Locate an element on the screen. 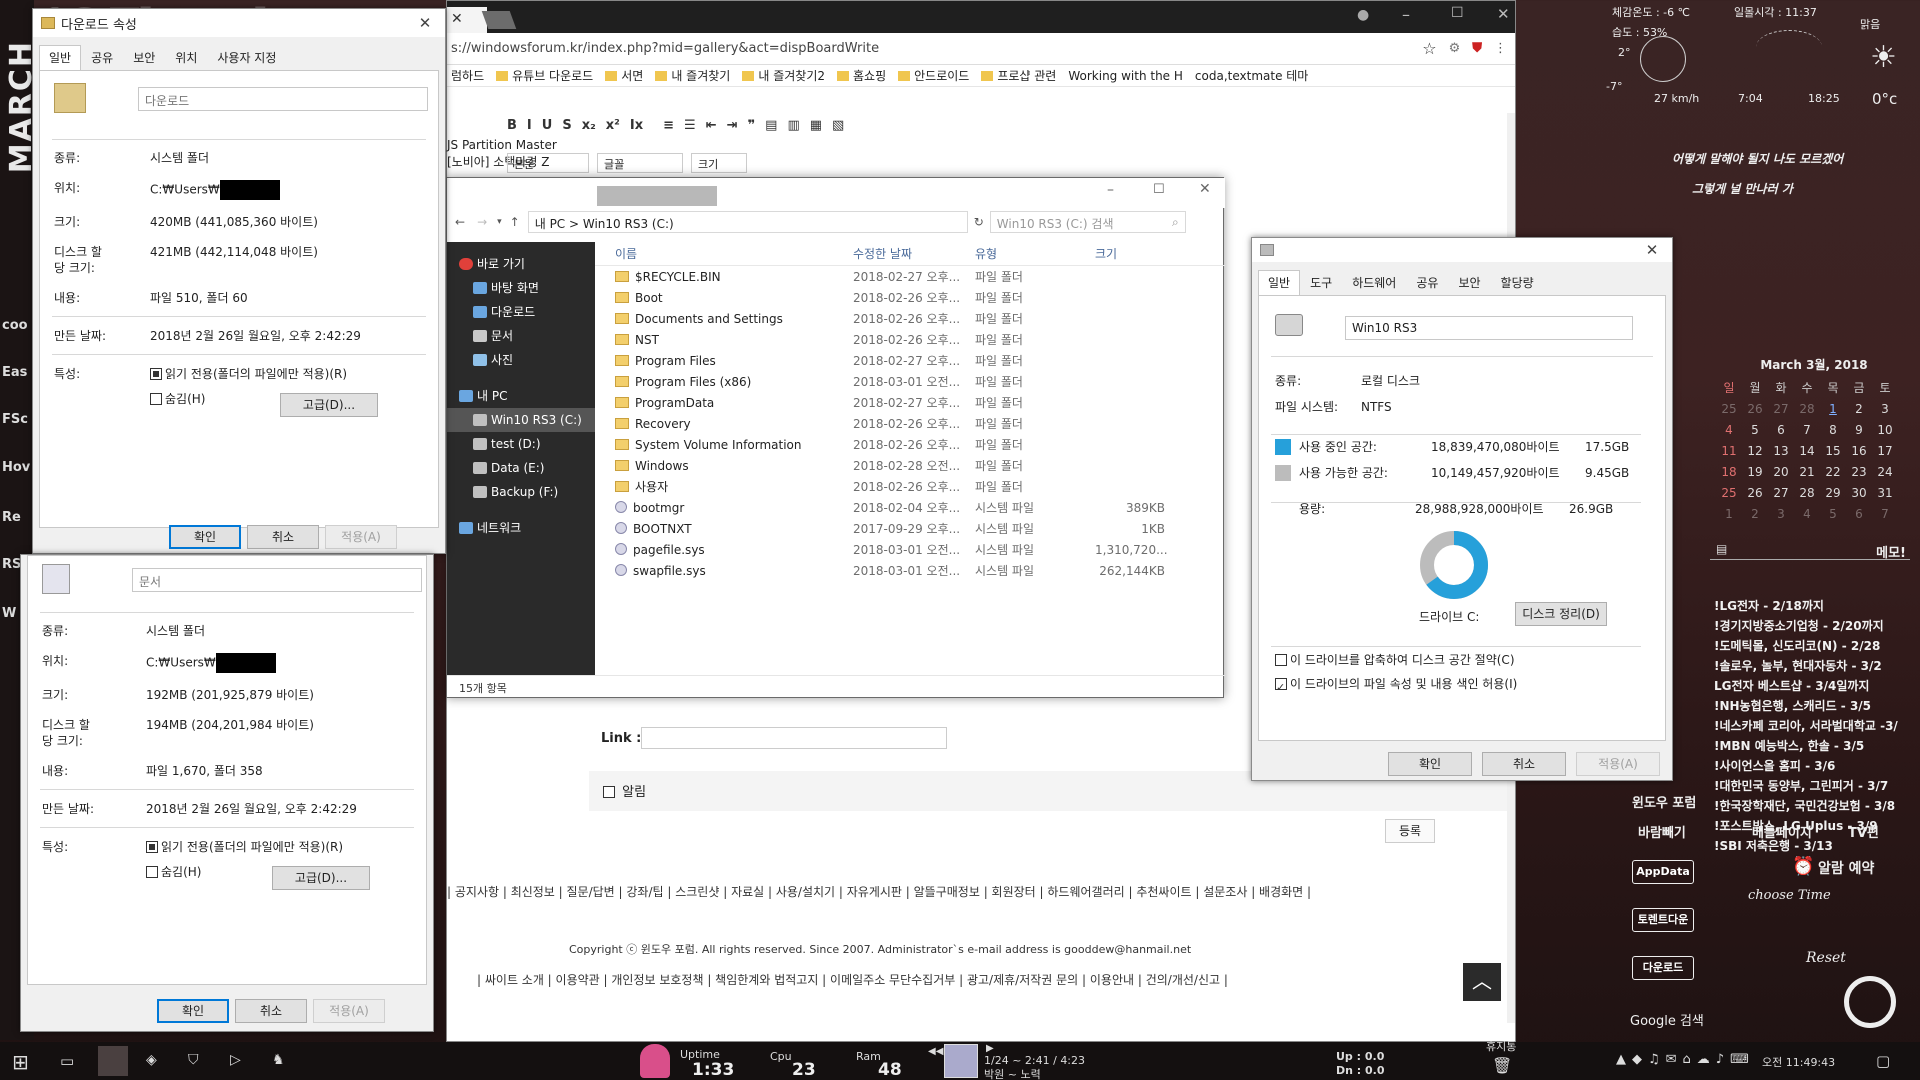 The width and height of the screenshot is (1920, 1080). launcher-item: 윈도우 포럼 is located at coordinates (1664, 801).